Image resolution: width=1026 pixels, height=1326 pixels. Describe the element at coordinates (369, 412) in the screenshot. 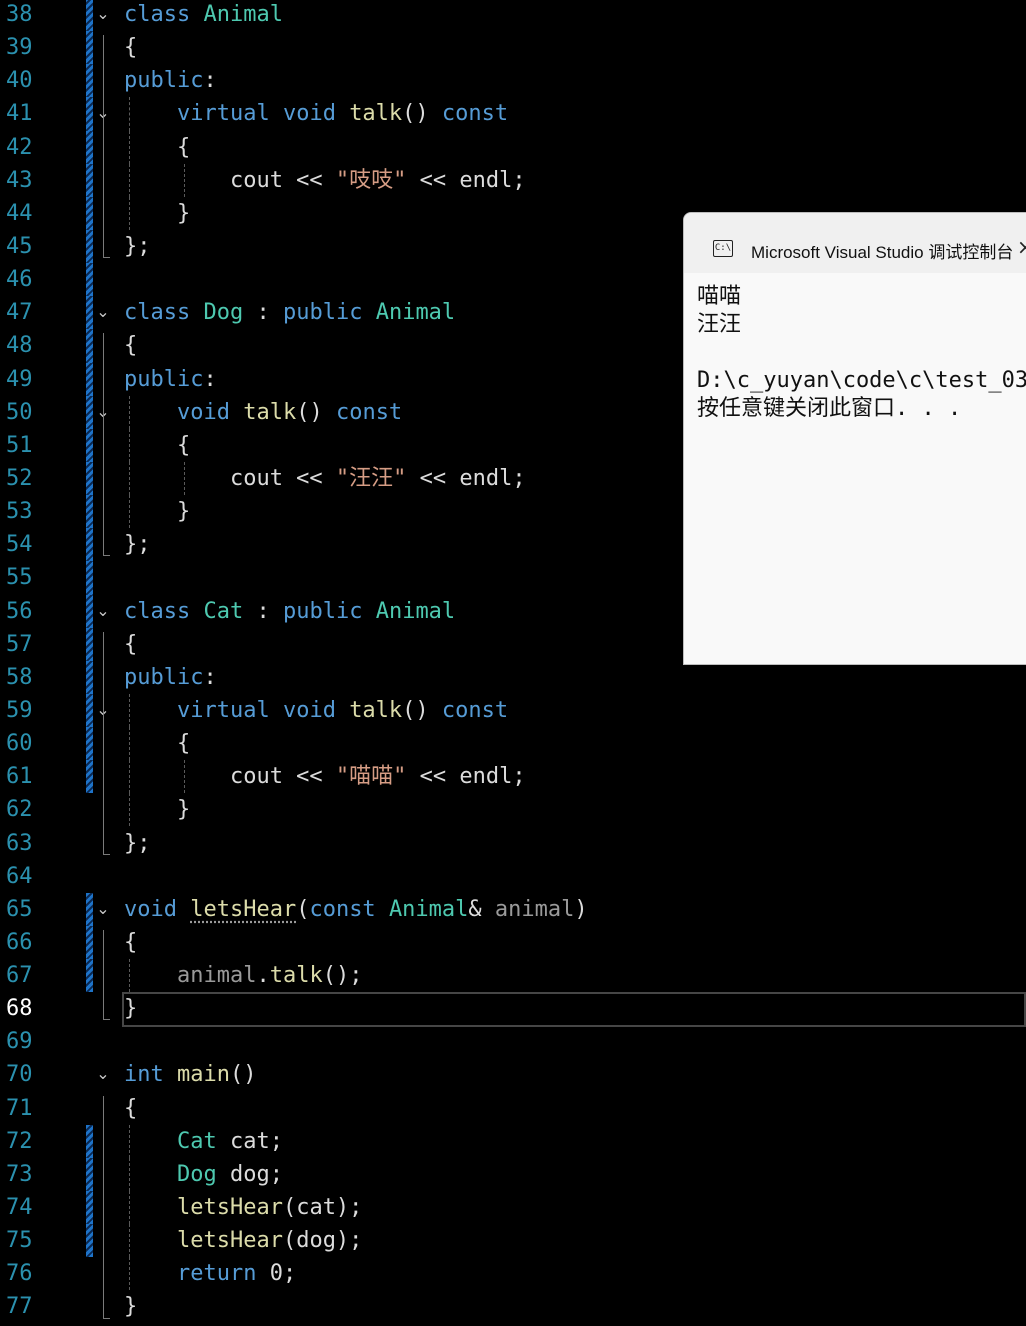

I see `code-token: const` at that location.